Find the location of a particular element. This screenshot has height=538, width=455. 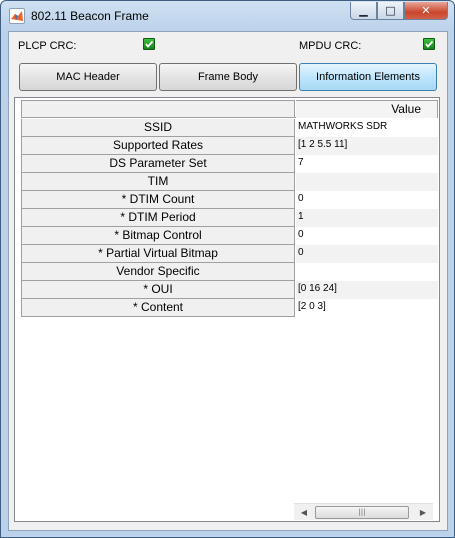

row-header: TIM is located at coordinates (158, 182).